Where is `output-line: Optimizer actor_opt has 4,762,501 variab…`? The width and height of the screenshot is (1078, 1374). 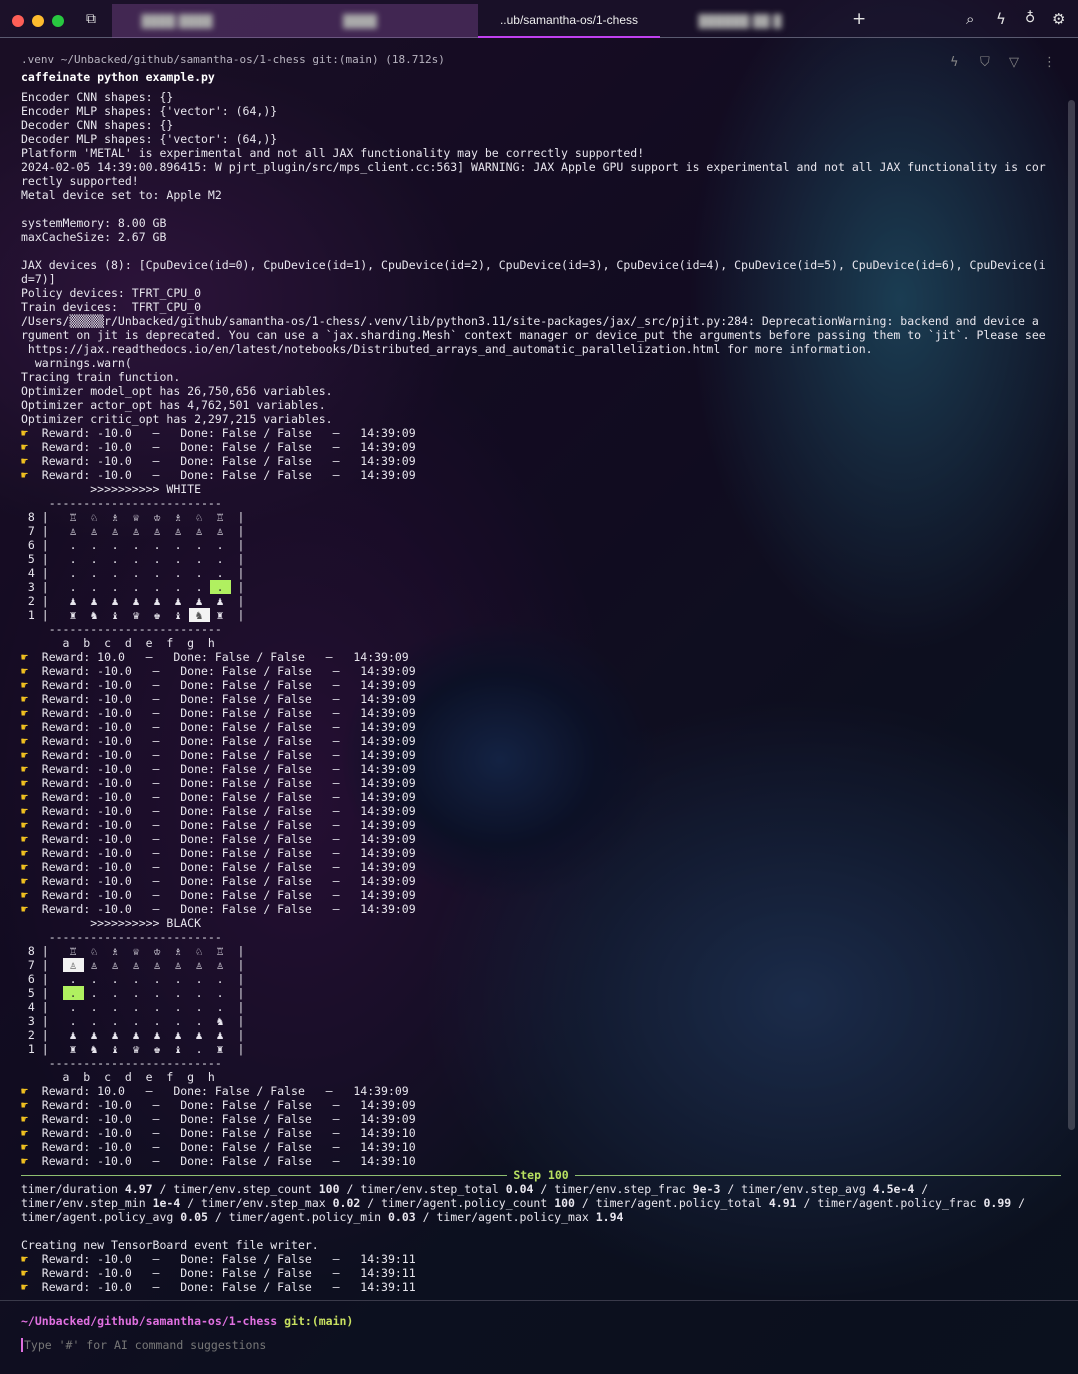 output-line: Optimizer actor_opt has 4,762,501 variab… is located at coordinates (173, 405).